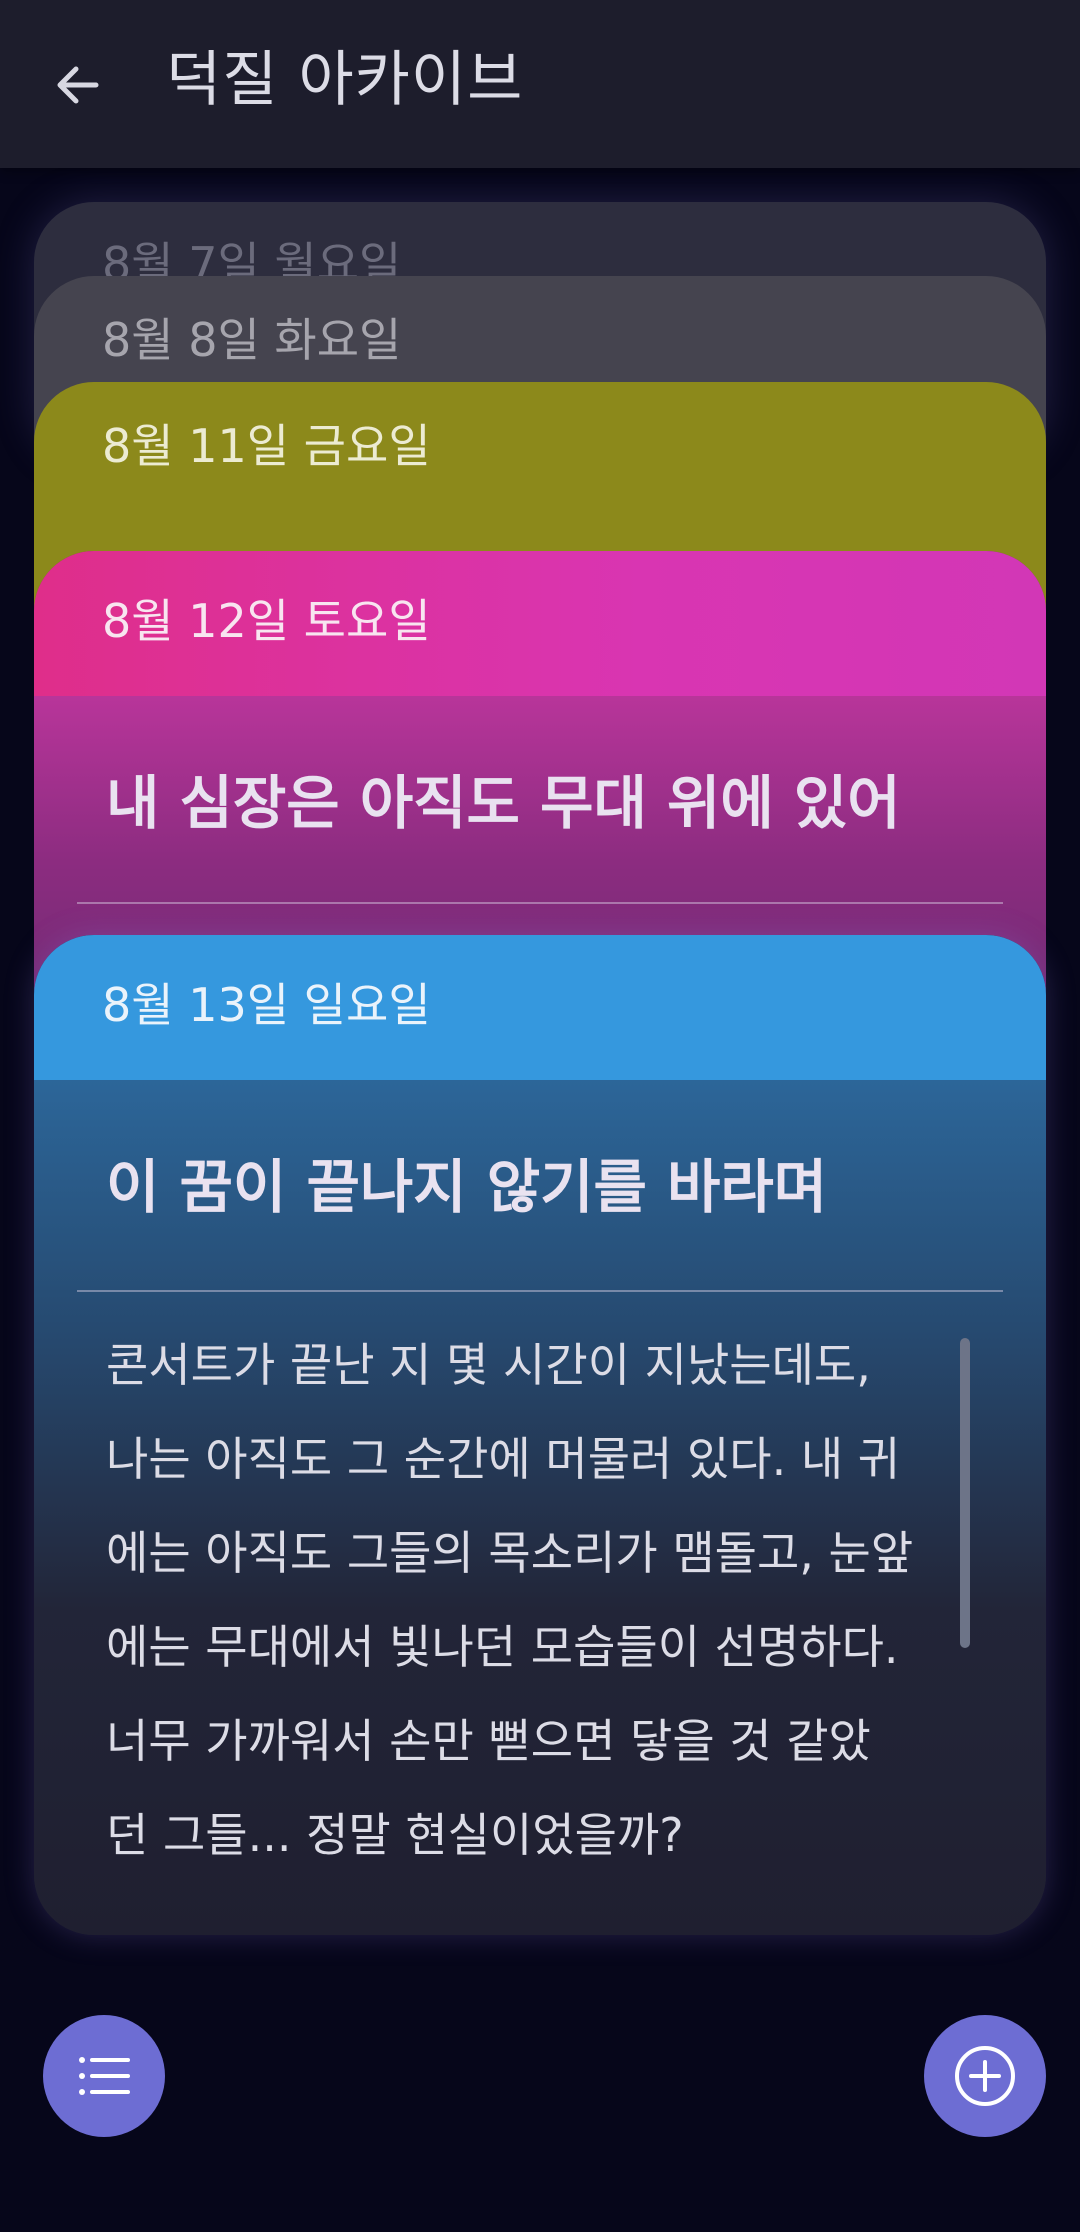 The image size is (1080, 2232). Describe the element at coordinates (252, 340) in the screenshot. I see `card-date: 8월 8일 화요일` at that location.